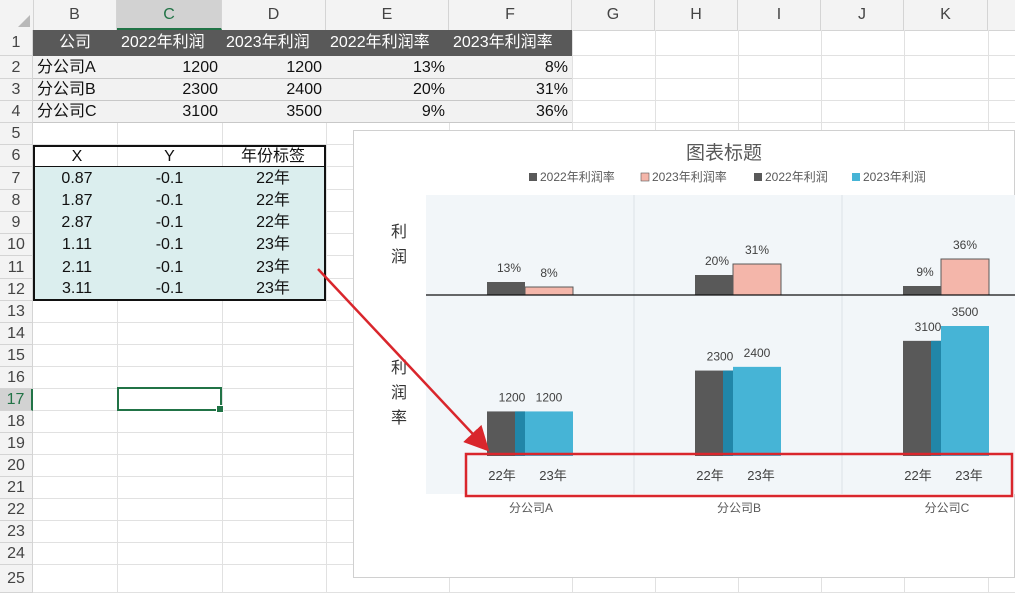 This screenshot has width=1015, height=593. Describe the element at coordinates (16, 178) in the screenshot. I see `row-header-7: 7` at that location.